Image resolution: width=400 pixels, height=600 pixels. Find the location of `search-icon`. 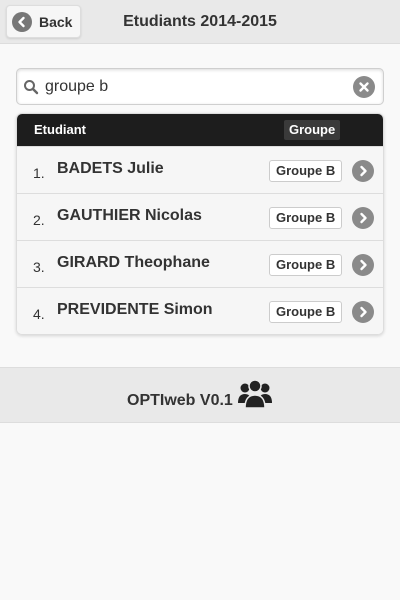

search-icon is located at coordinates (31, 87).